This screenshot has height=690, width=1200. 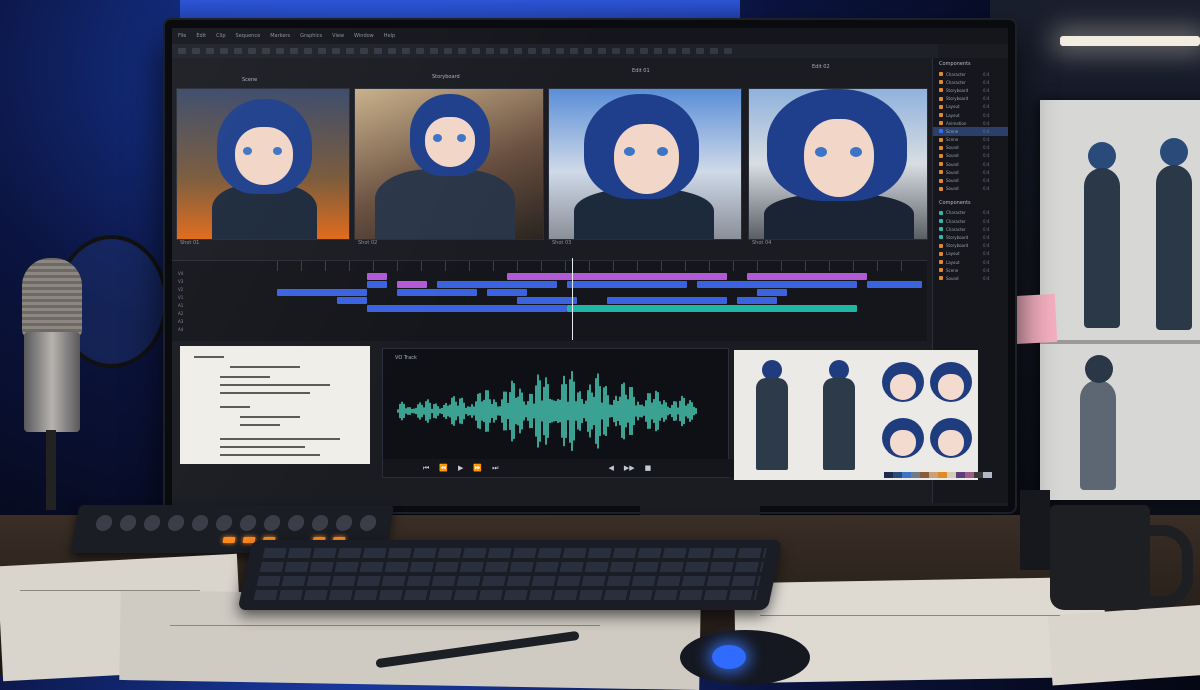 I want to click on timeline-panel: V4 V3 V2 V1 A1 A2 A3 A4, so click(x=549, y=300).